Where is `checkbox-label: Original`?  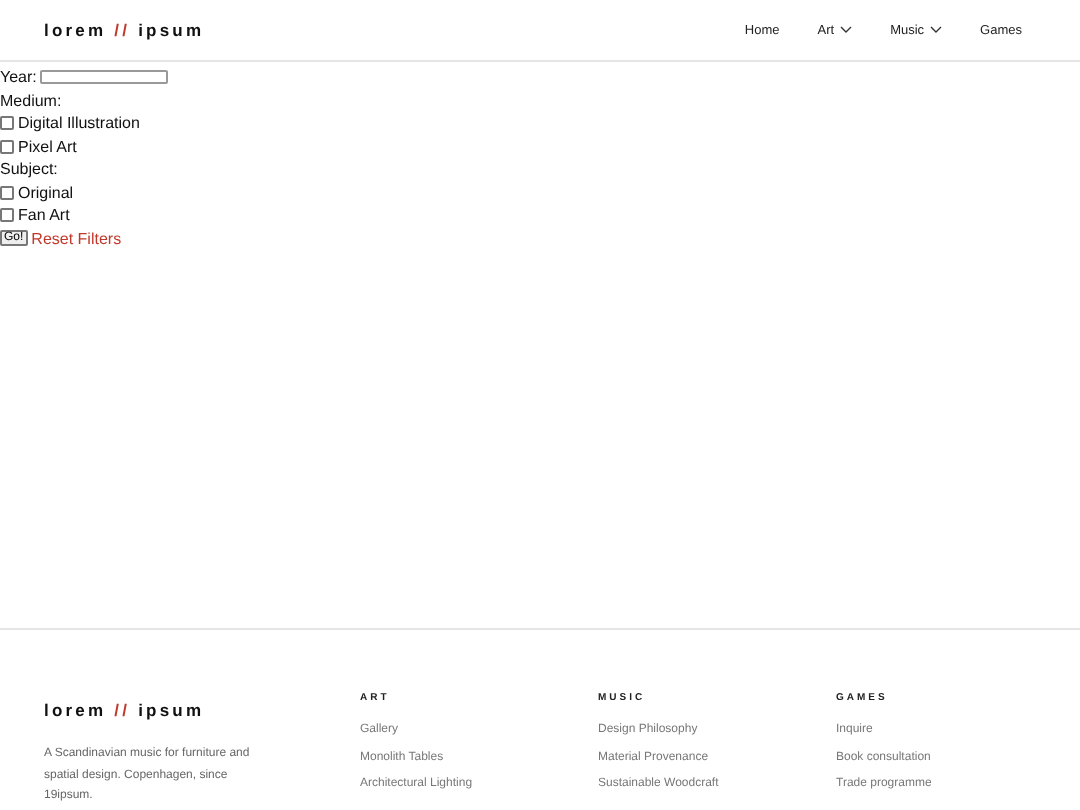 checkbox-label: Original is located at coordinates (46, 192).